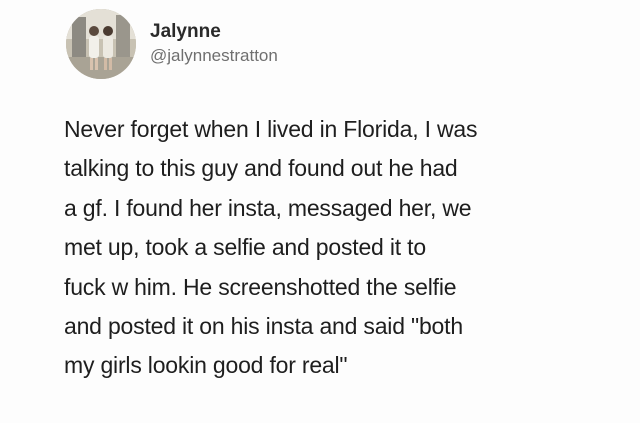 The image size is (640, 423). Describe the element at coordinates (206, 365) in the screenshot. I see `tweet-text-line: my girls lookin good for real"` at that location.